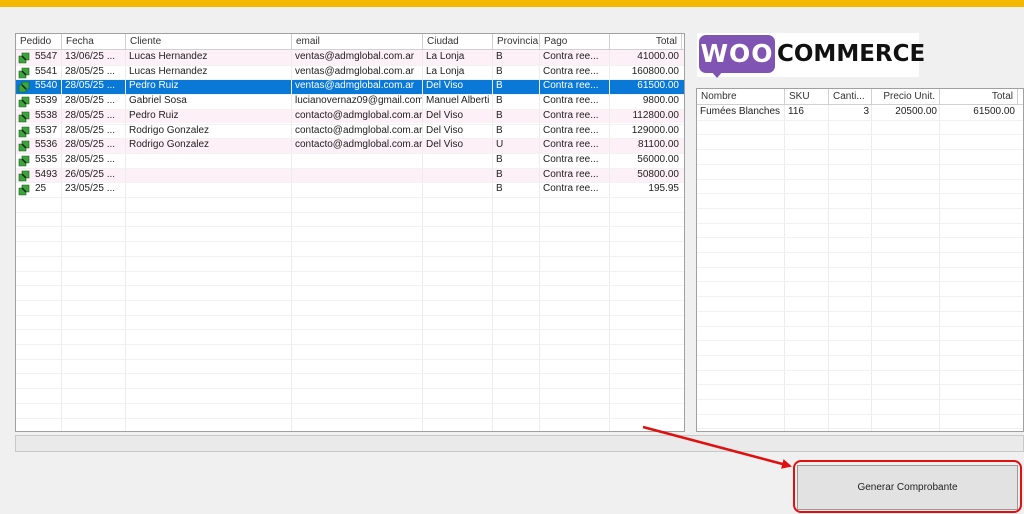  I want to click on logo-bubble-tail, so click(717, 74).